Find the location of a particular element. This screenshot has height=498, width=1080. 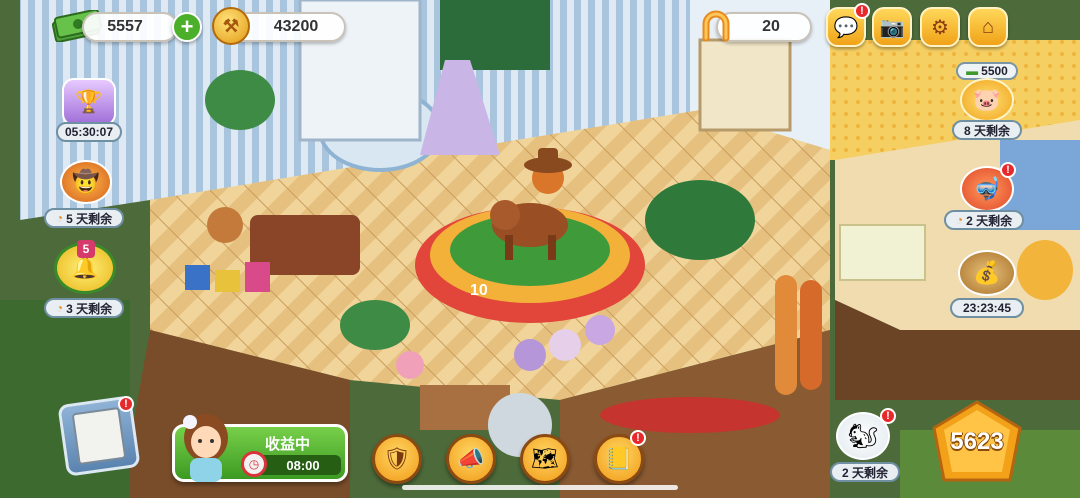

map-icon: 🗺 is located at coordinates (545, 458).